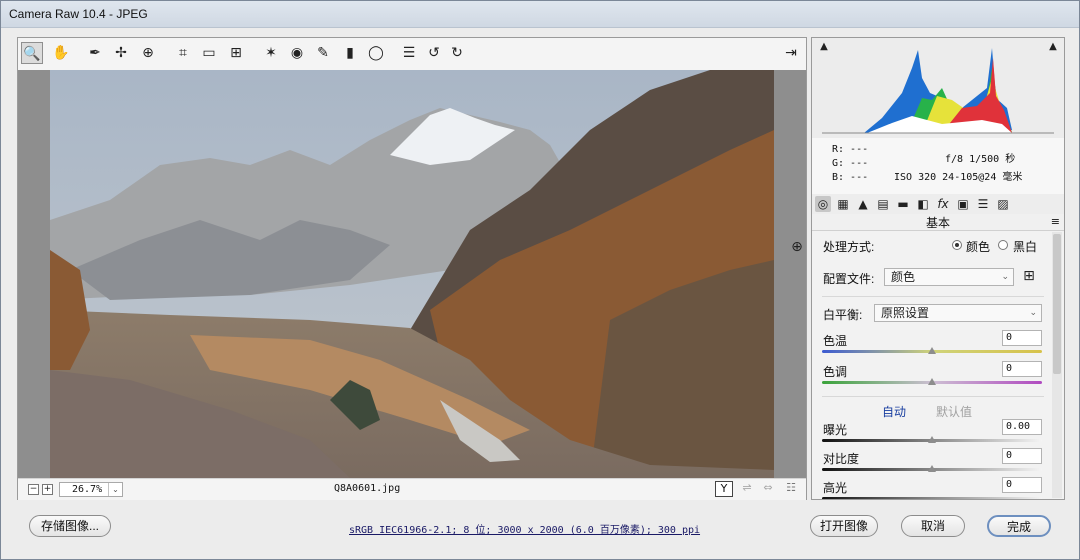  Describe the element at coordinates (1003, 204) in the screenshot. I see `tab-snapshots-icon: ▨` at that location.